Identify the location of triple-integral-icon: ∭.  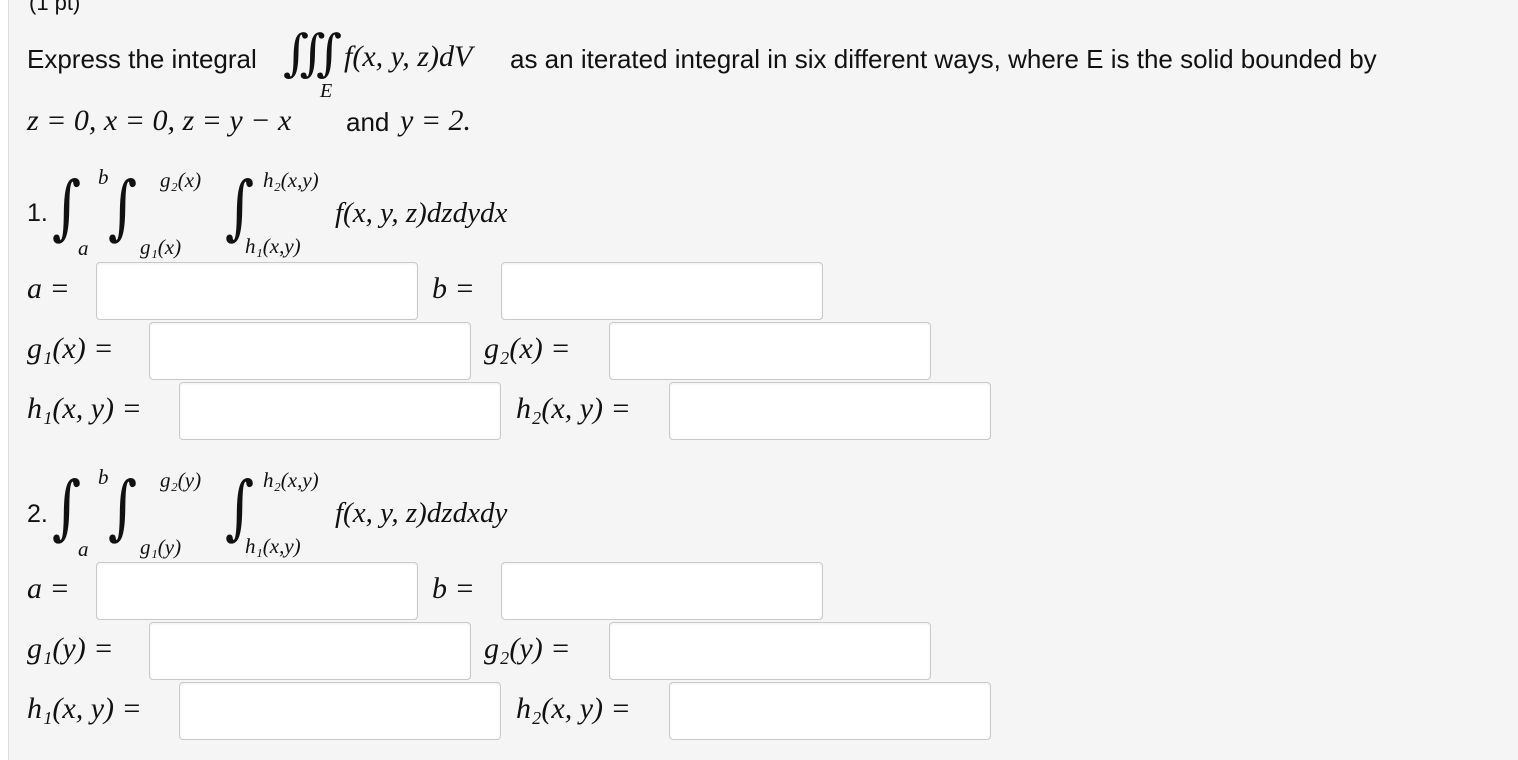
(312, 53).